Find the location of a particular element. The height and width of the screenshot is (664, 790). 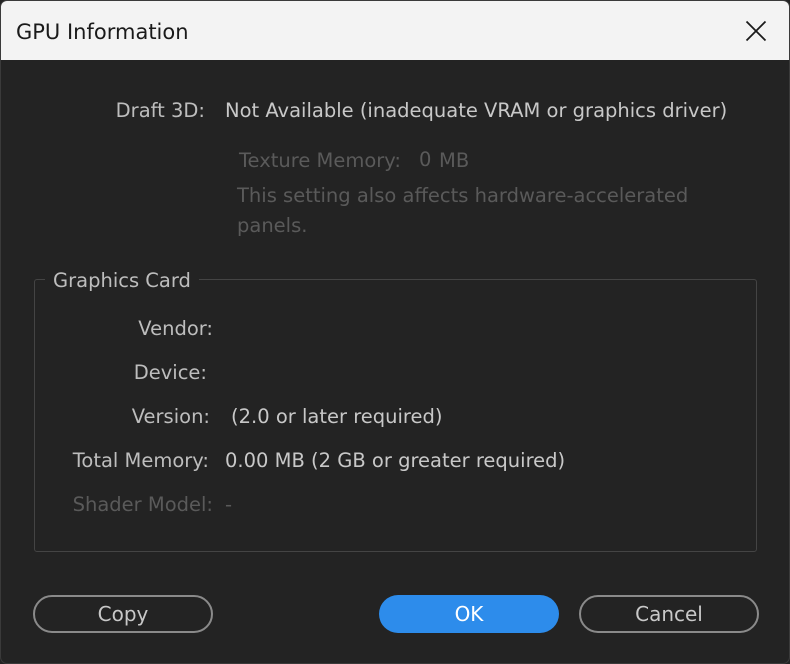

texture-memory-value: 0 is located at coordinates (425, 159).